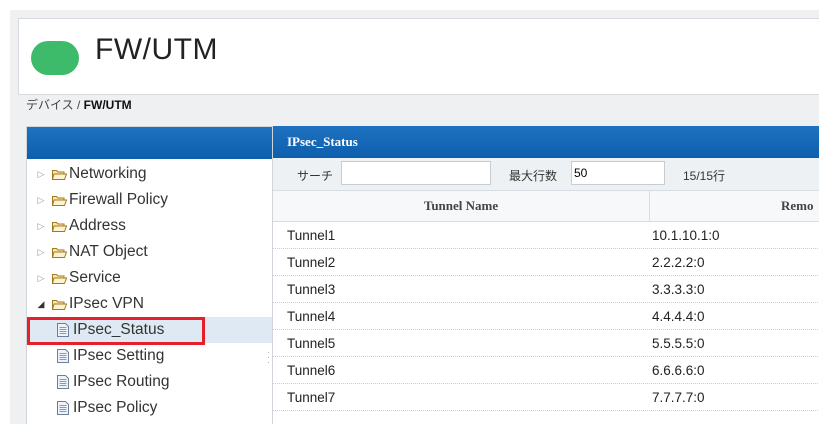 This screenshot has width=819, height=424. Describe the element at coordinates (546, 235) in the screenshot. I see `table-row: Tunnel1 10.1.10.1:0` at that location.